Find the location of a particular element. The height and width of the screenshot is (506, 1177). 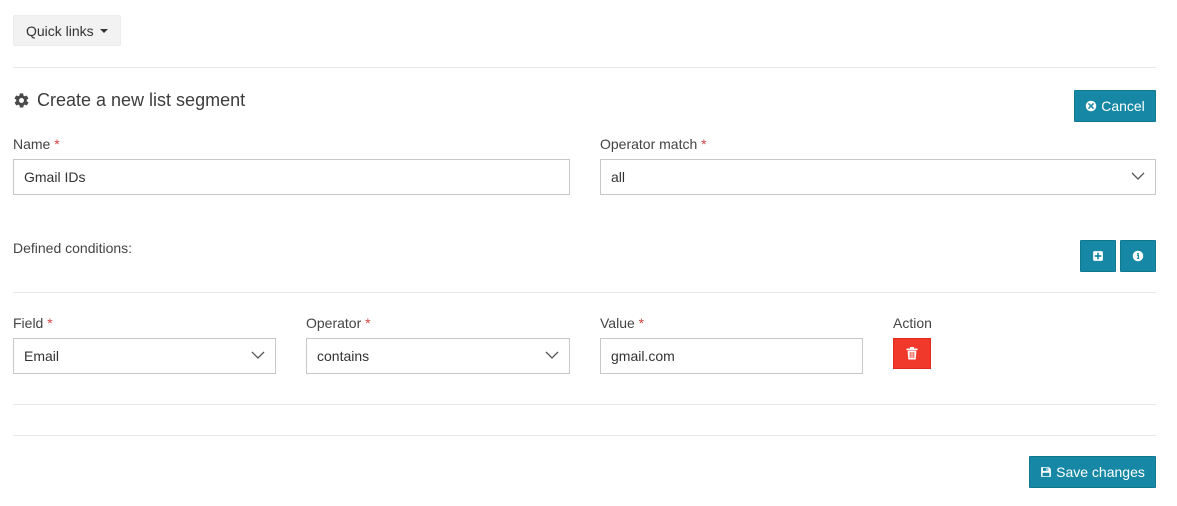

field-select-value: Email is located at coordinates (42, 356).